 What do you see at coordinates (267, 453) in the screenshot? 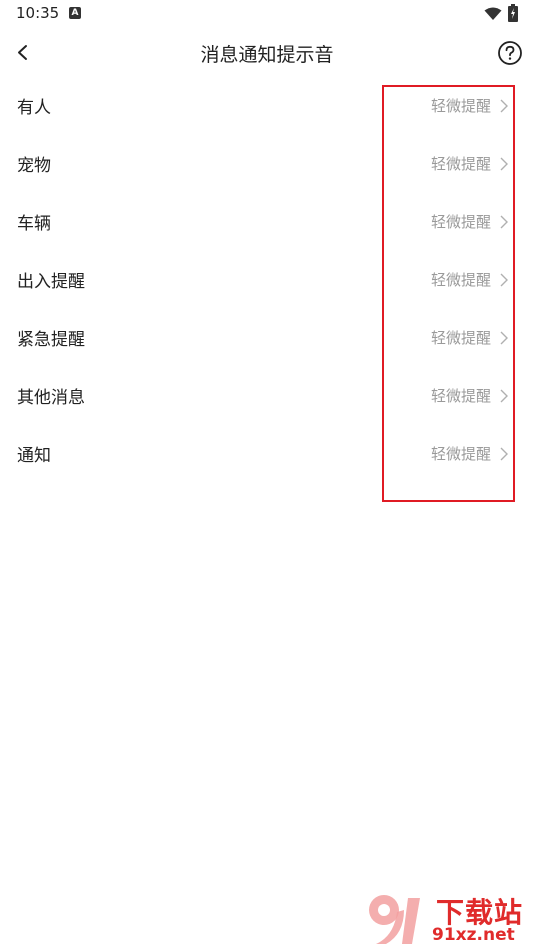
I see `list-item-notification: 通知 轻微提醒` at bounding box center [267, 453].